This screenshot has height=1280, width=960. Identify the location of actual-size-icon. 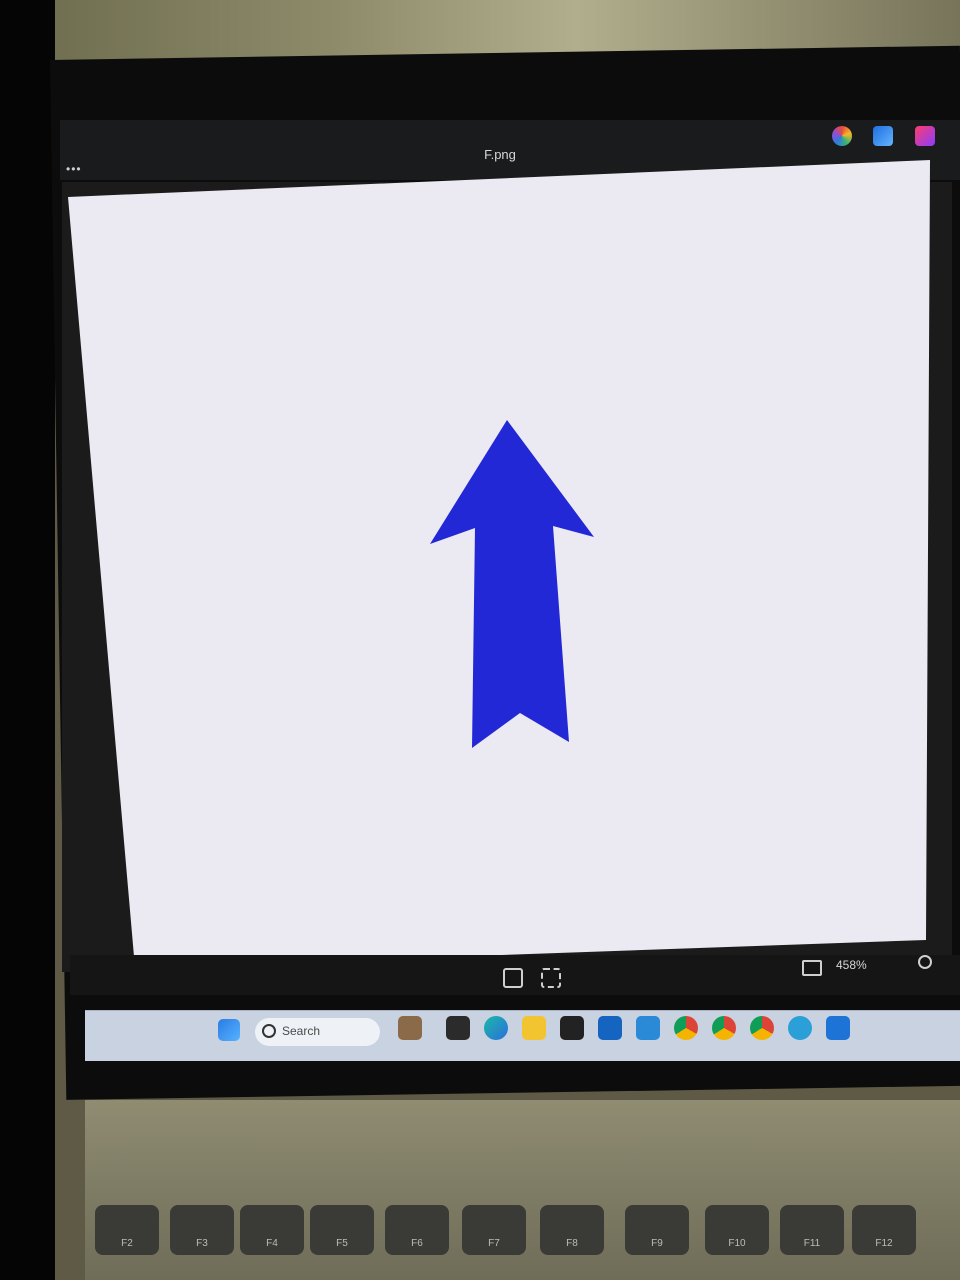
(812, 968).